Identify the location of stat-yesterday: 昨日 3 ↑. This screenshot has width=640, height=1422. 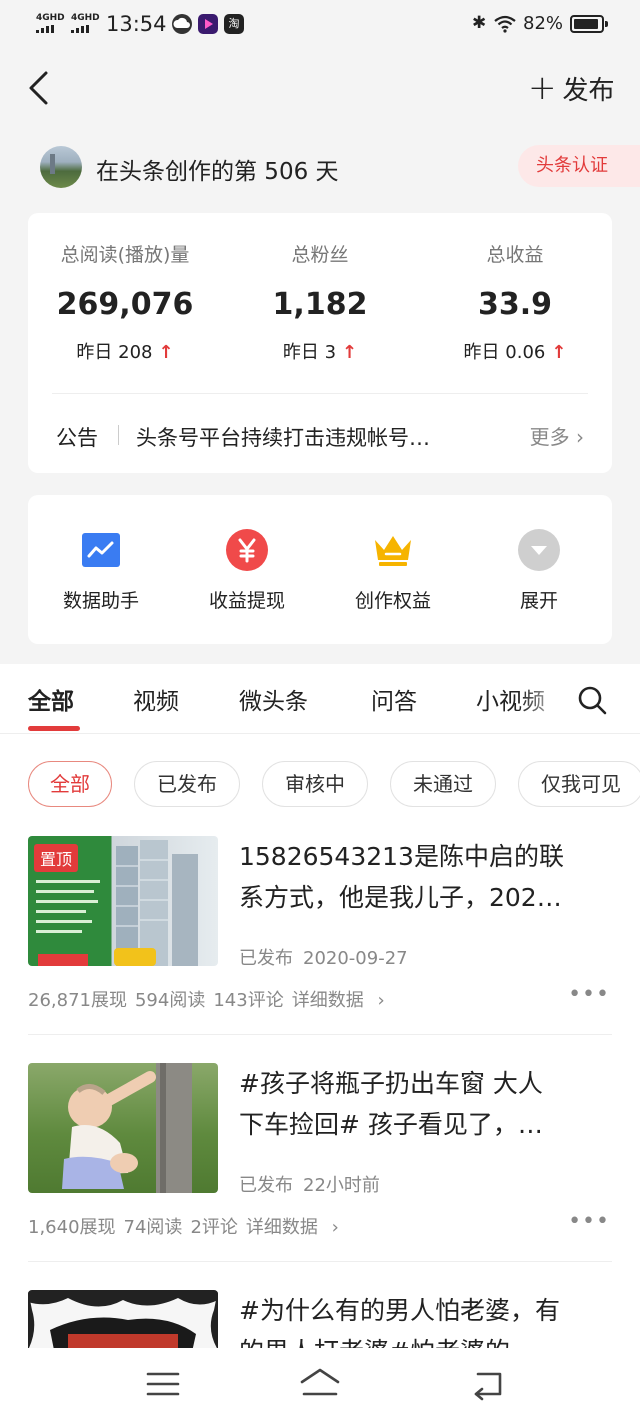
(320, 351).